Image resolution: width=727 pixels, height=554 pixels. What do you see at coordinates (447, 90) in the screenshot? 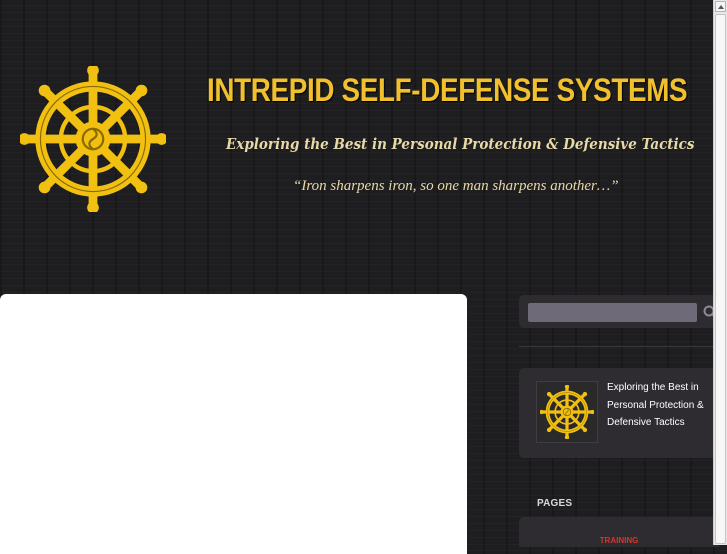
I see `site-title: INTREPID SELF-DEFENSE SYSTEMS` at bounding box center [447, 90].